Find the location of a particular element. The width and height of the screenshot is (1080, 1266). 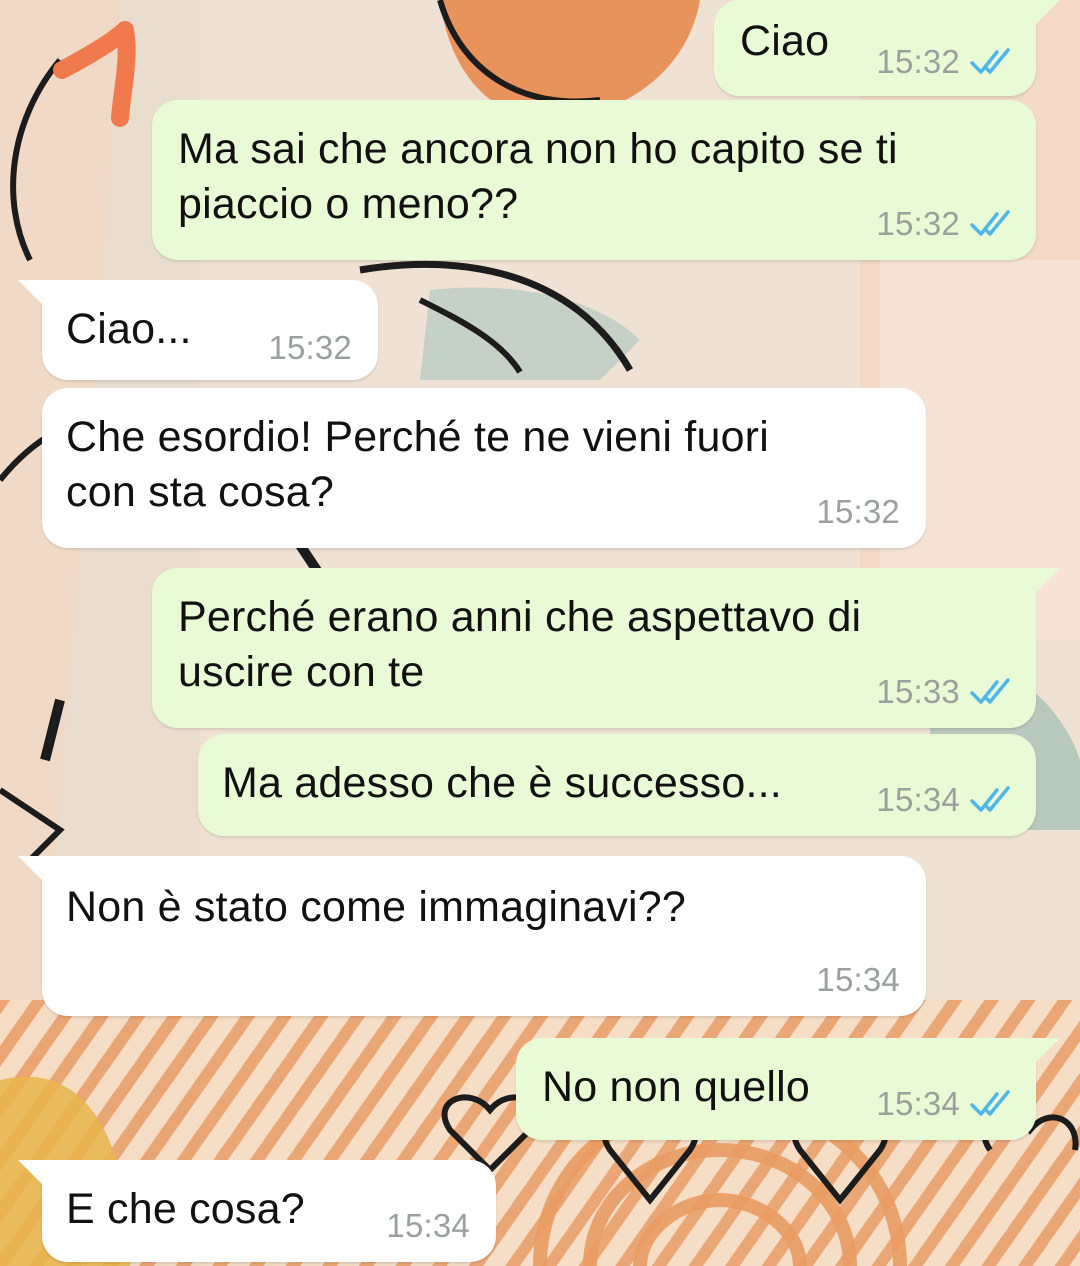

message-time: 15:33 is located at coordinates (918, 691).